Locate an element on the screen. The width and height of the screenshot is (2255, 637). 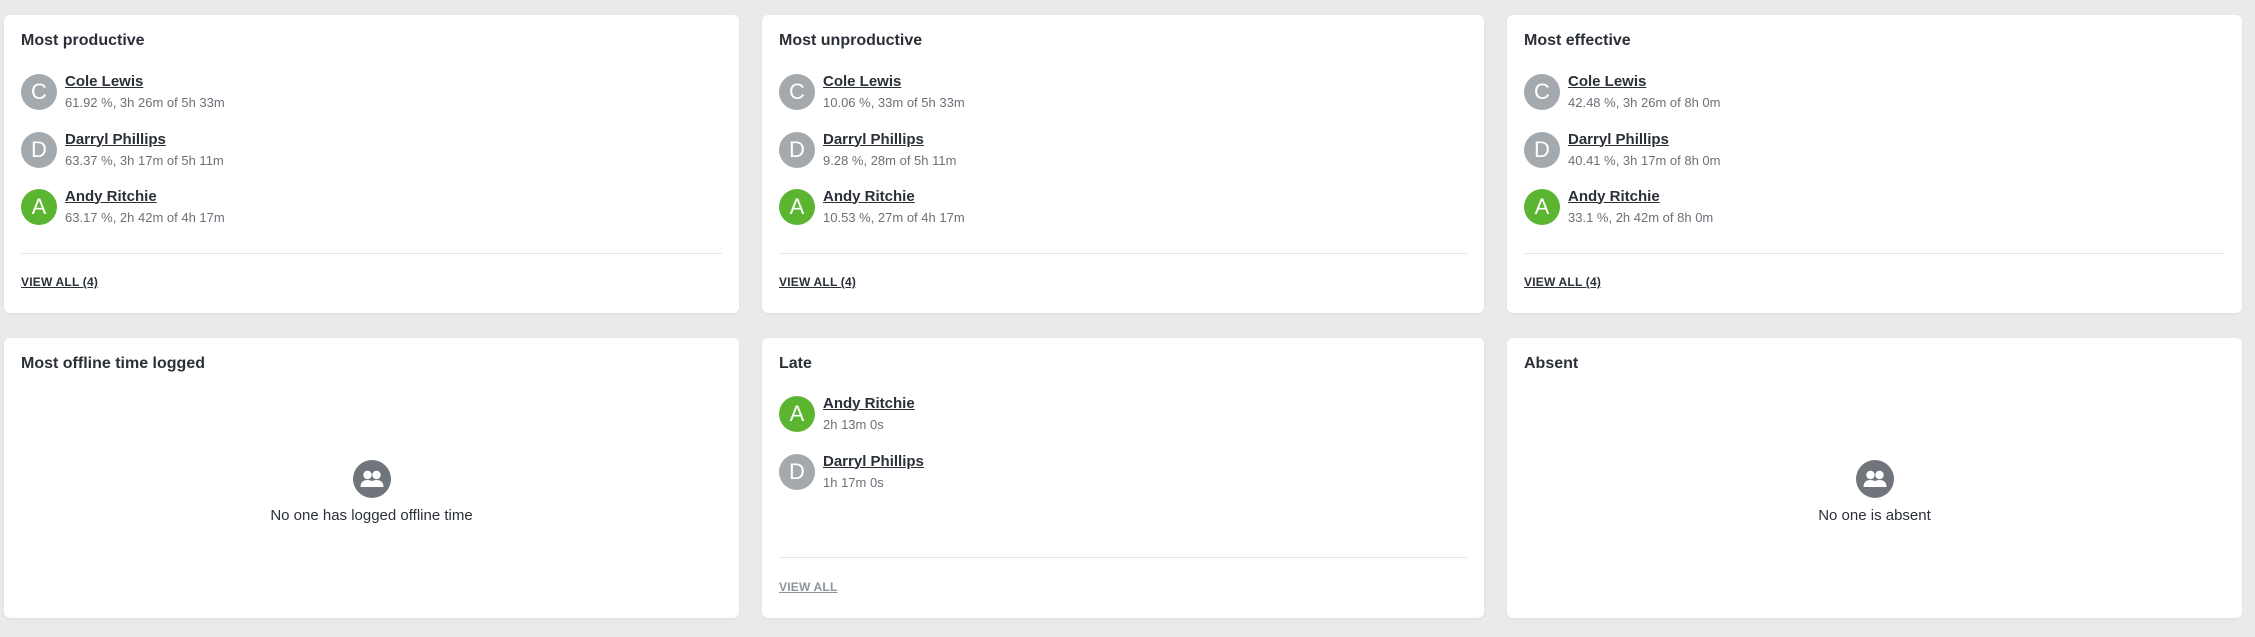
empty-message: No one is absent is located at coordinates (1874, 515).